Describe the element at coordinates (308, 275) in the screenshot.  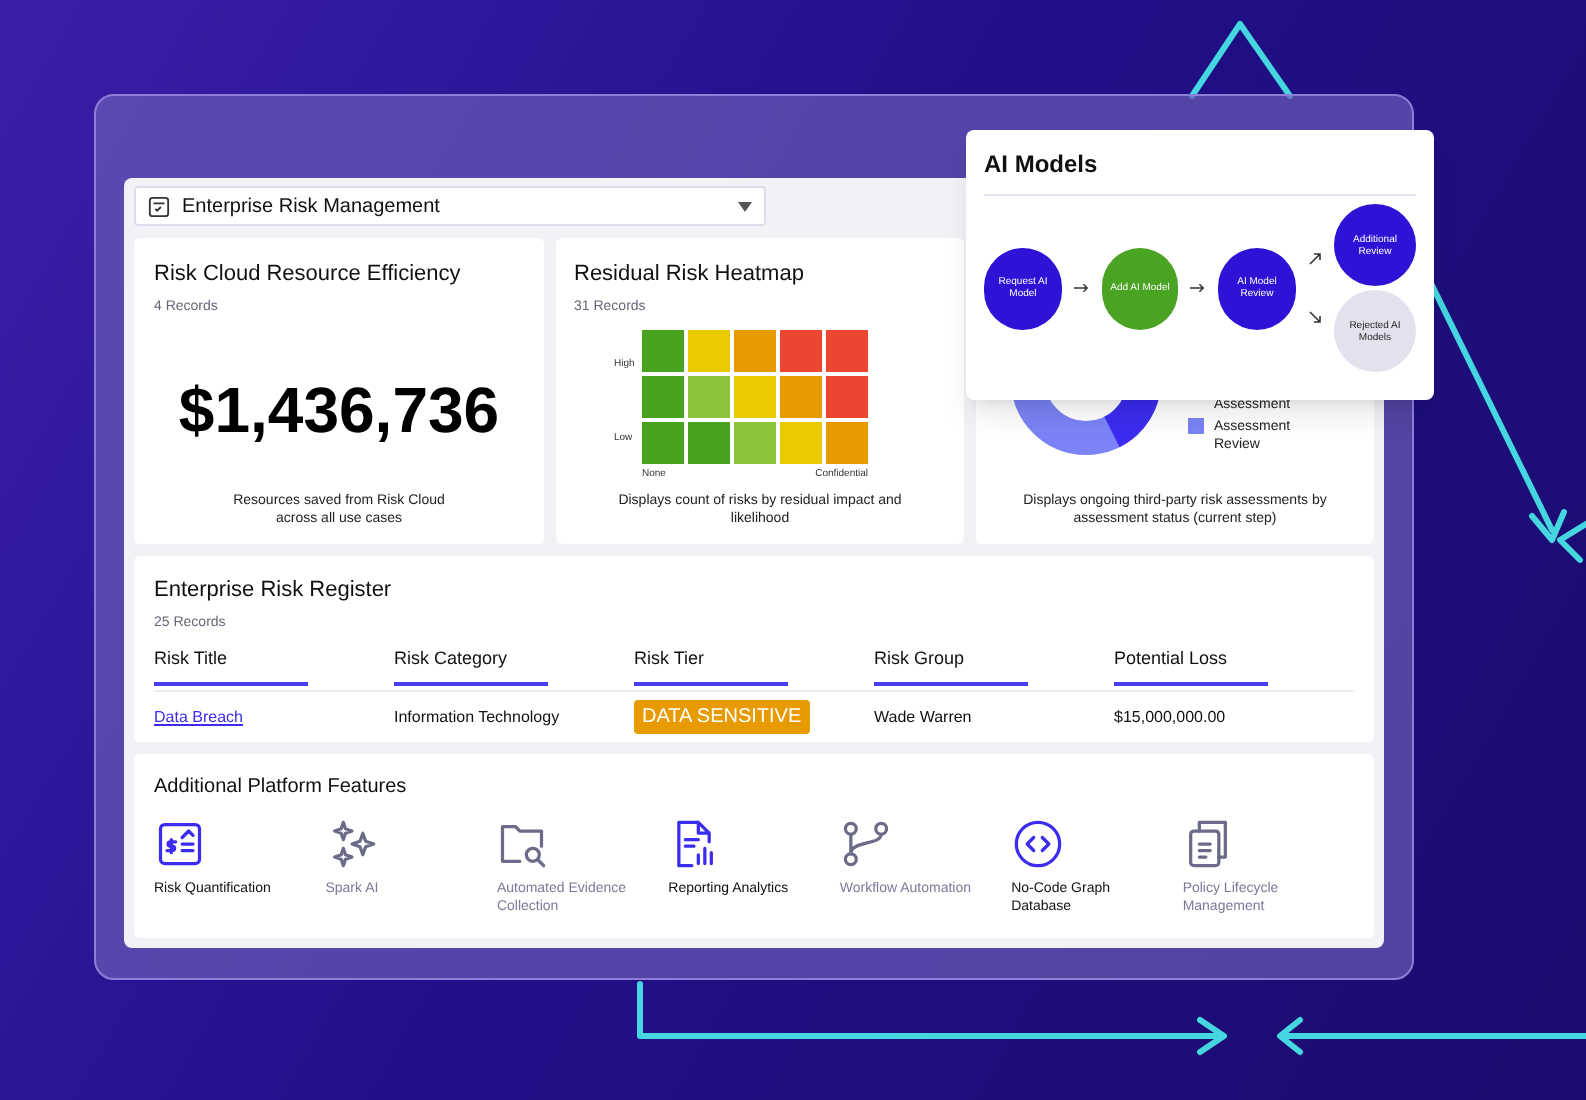
I see `card-title: Risk Cloud Resource Efficiency` at that location.